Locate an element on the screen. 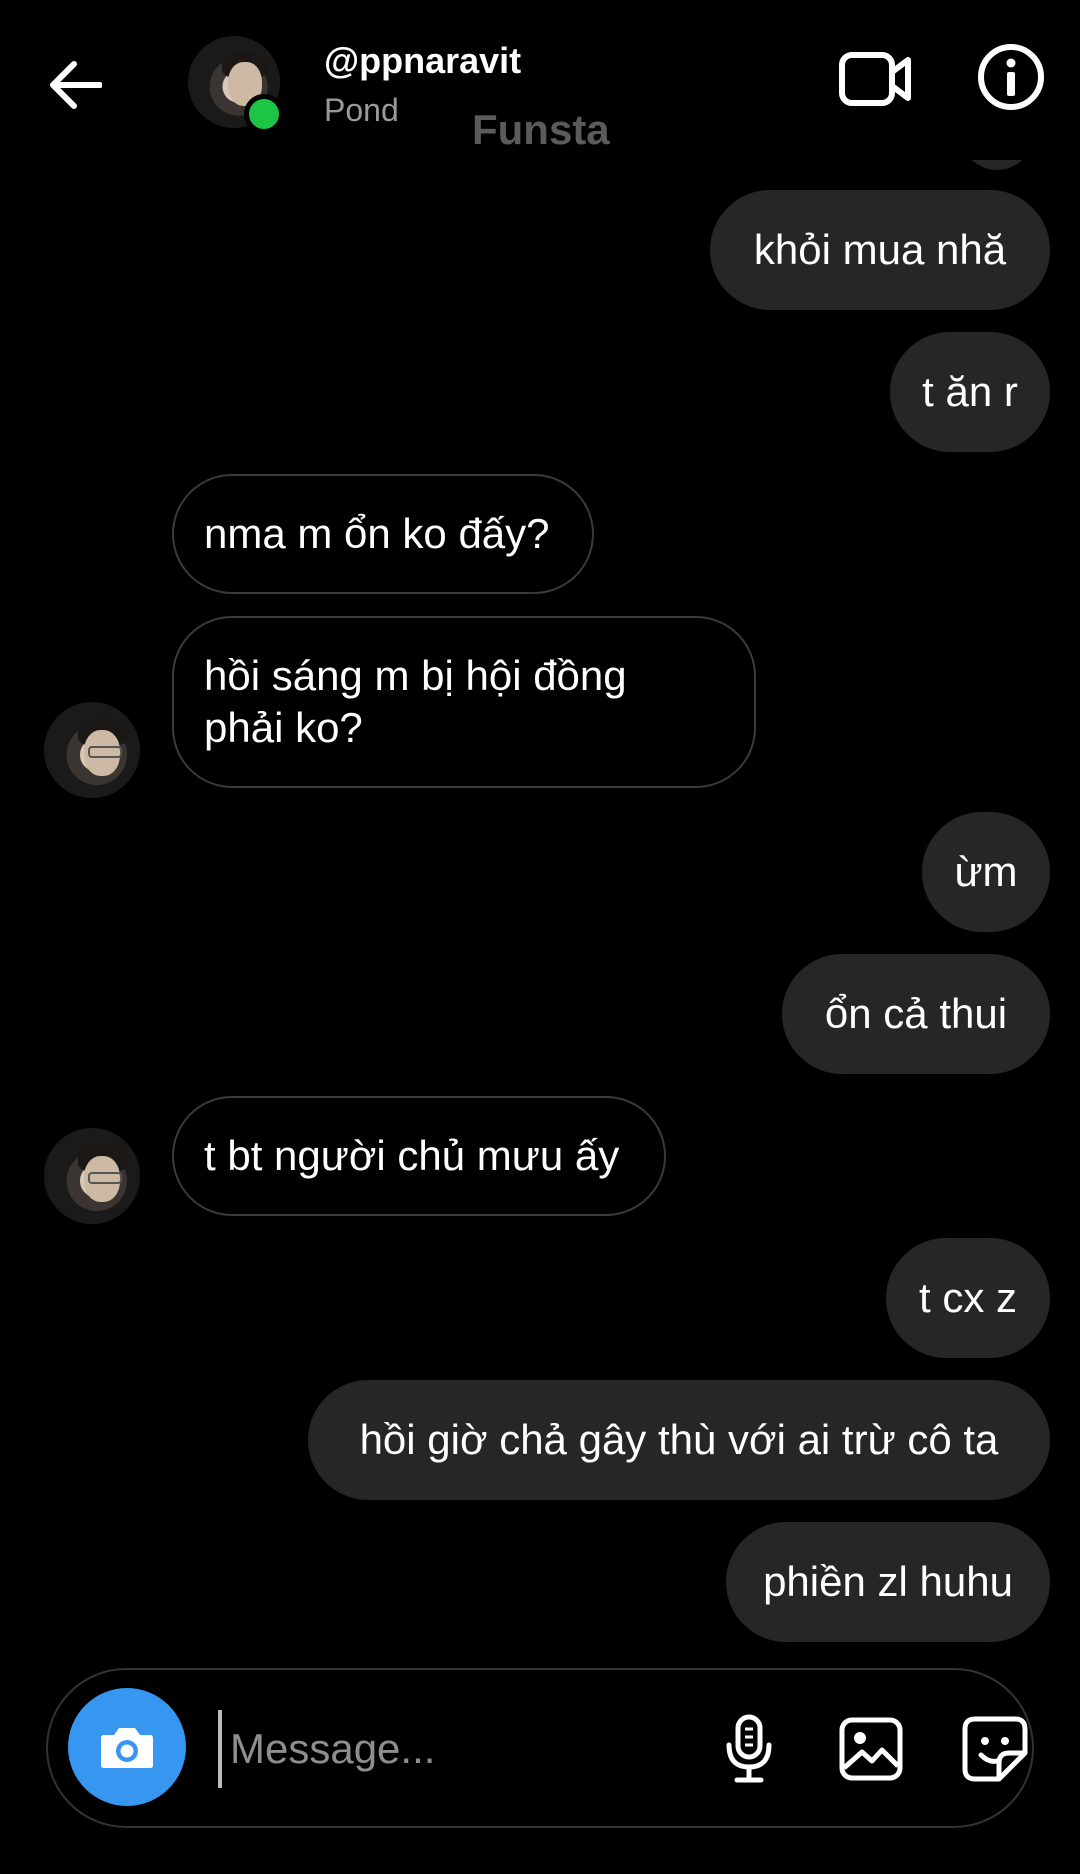 Image resolution: width=1080 pixels, height=1874 pixels. contact-username: @ppnaravit is located at coordinates (422, 61).